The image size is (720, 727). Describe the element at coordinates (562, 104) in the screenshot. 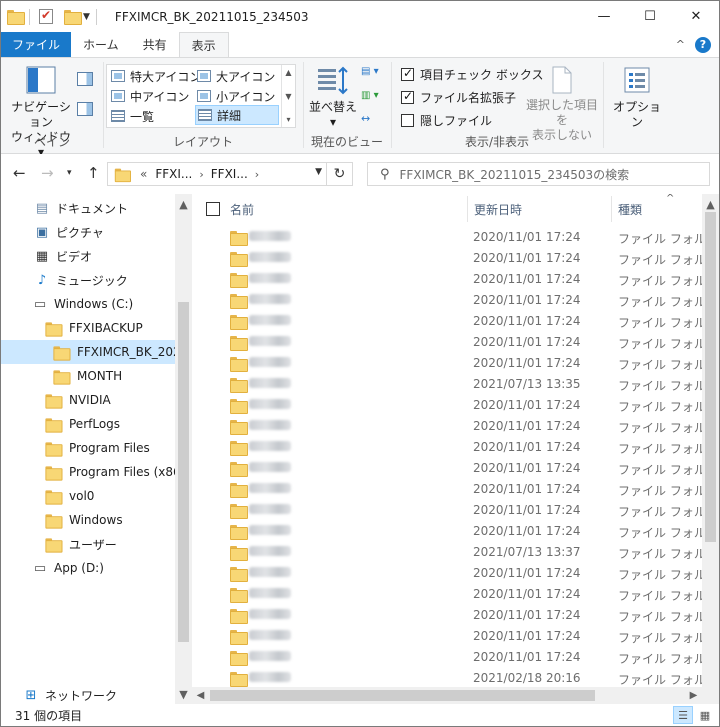

I see `hide-selected-items-button: 選択した項目を 表示しない` at that location.